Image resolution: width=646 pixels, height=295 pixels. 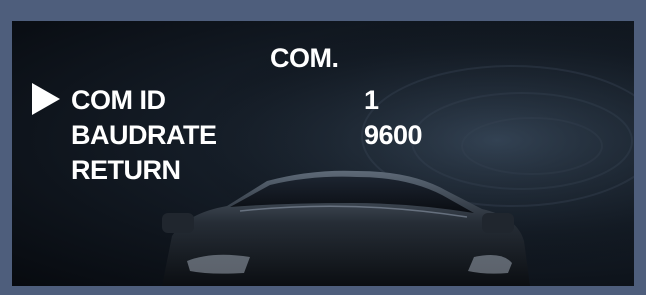 I want to click on baudrate-value: 9600, so click(x=393, y=135).